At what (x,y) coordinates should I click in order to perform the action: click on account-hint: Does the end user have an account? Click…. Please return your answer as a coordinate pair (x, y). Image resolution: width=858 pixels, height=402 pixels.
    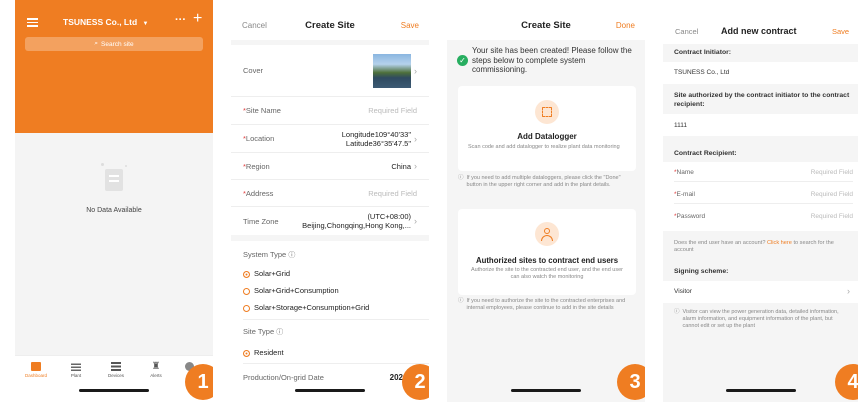
    Looking at the image, I should click on (754, 246).